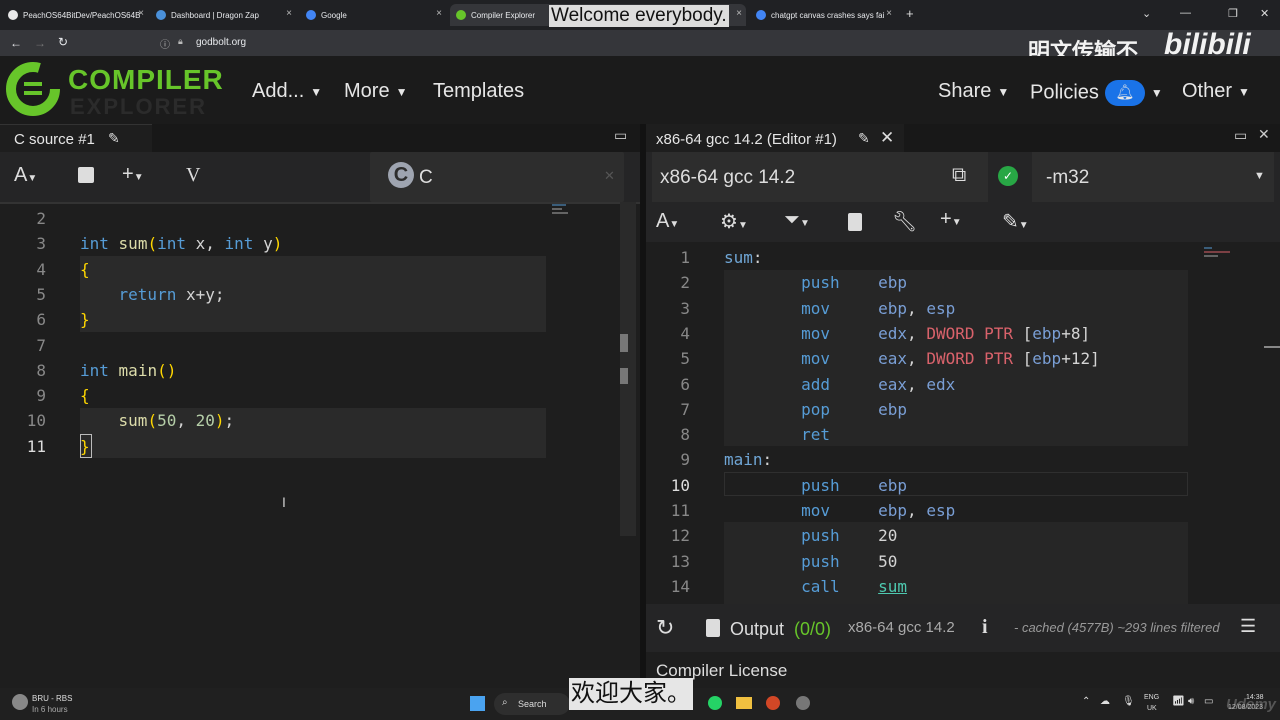 The height and width of the screenshot is (720, 1280). What do you see at coordinates (375, 91) in the screenshot?
I see `menu-more: More ▼` at bounding box center [375, 91].